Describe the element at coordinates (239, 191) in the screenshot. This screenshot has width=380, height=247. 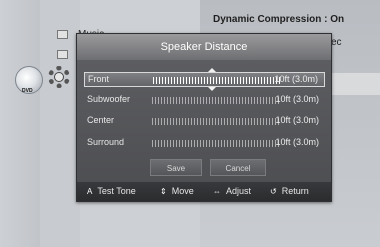
I see `adjust-label: Adjust` at that location.